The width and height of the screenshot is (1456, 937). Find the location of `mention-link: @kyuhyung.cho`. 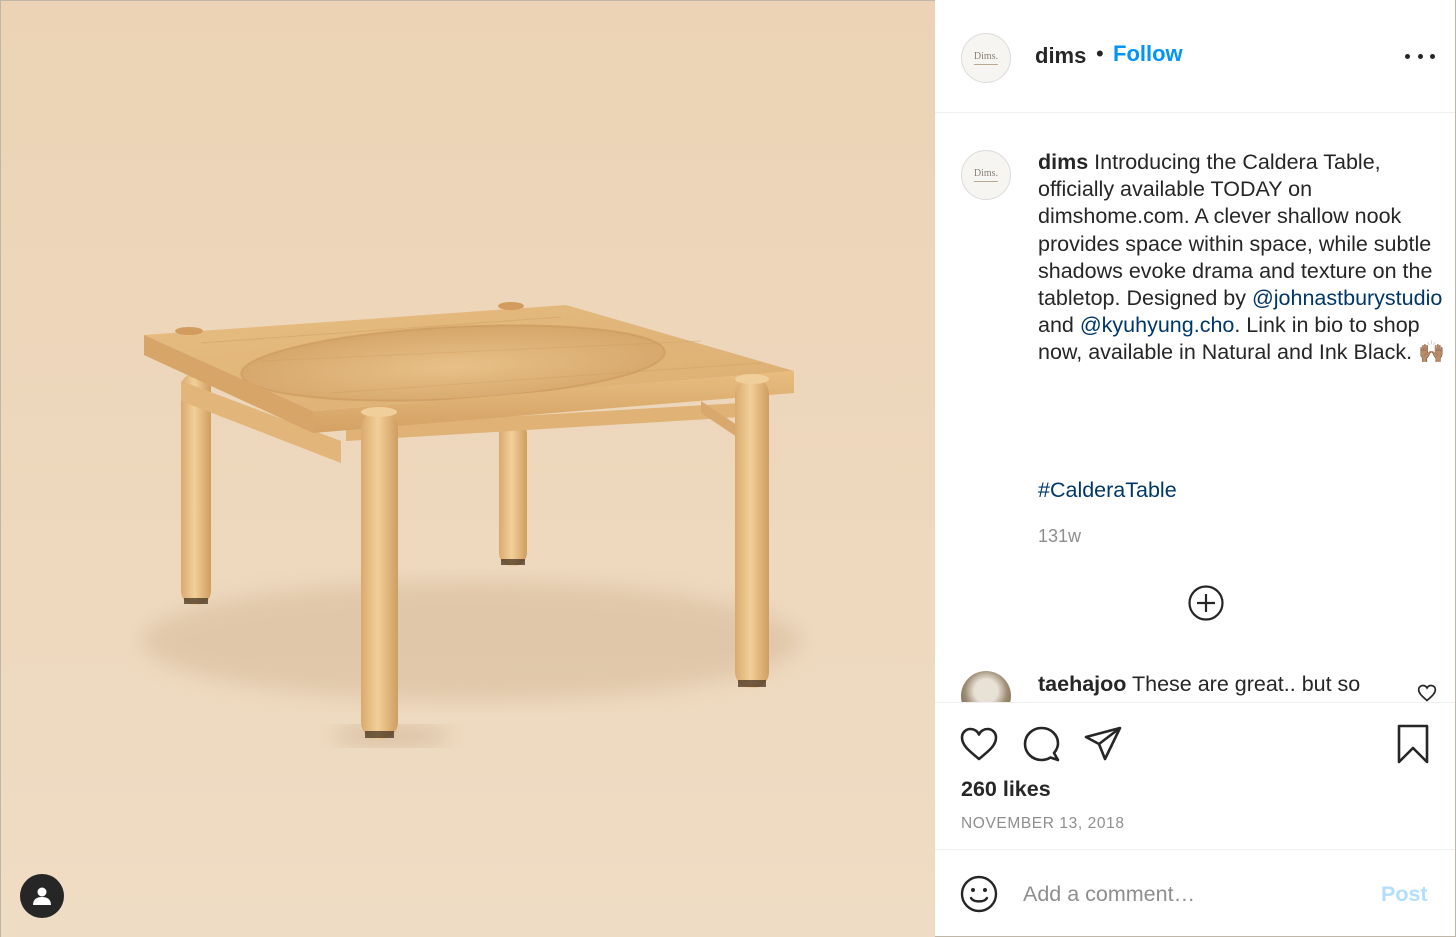

mention-link: @kyuhyung.cho is located at coordinates (1157, 325).